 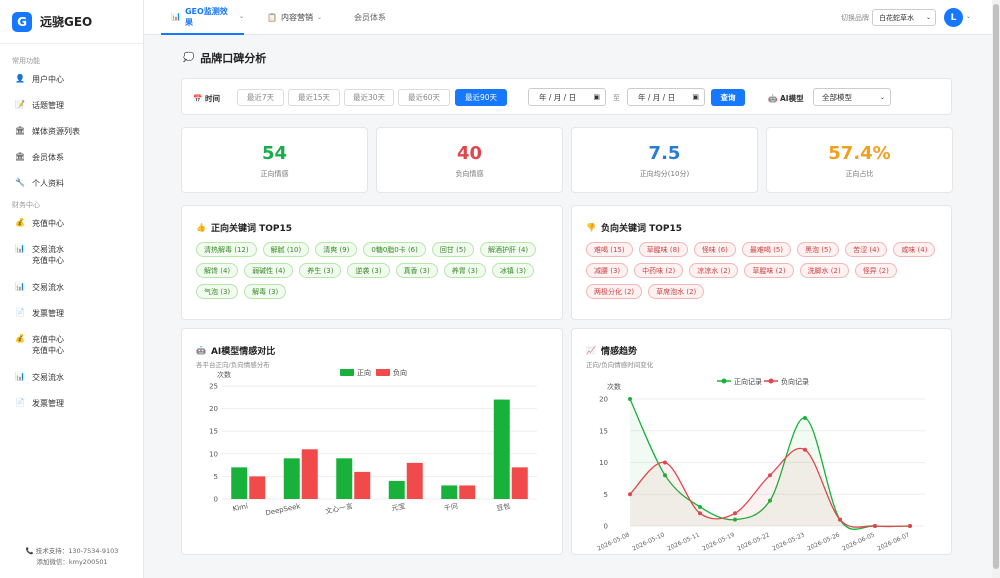 What do you see at coordinates (394, 249) in the screenshot?
I see `keyword-tag: 0糖0脂0卡 (6)` at bounding box center [394, 249].